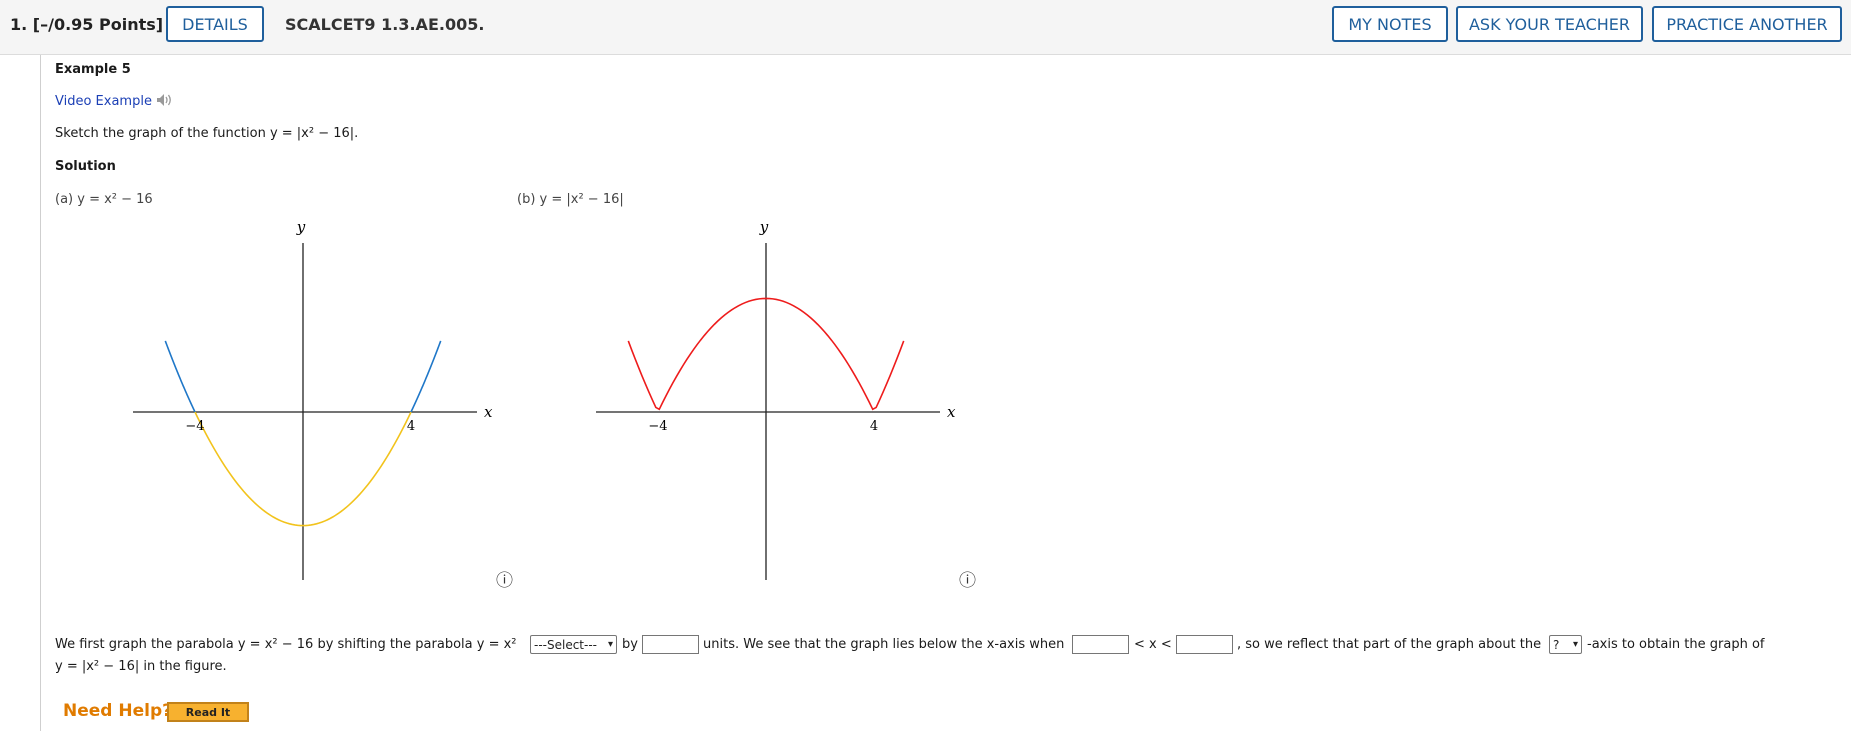 This screenshot has width=1851, height=731. I want to click on graph-a-y-label: y, so click(301, 227).